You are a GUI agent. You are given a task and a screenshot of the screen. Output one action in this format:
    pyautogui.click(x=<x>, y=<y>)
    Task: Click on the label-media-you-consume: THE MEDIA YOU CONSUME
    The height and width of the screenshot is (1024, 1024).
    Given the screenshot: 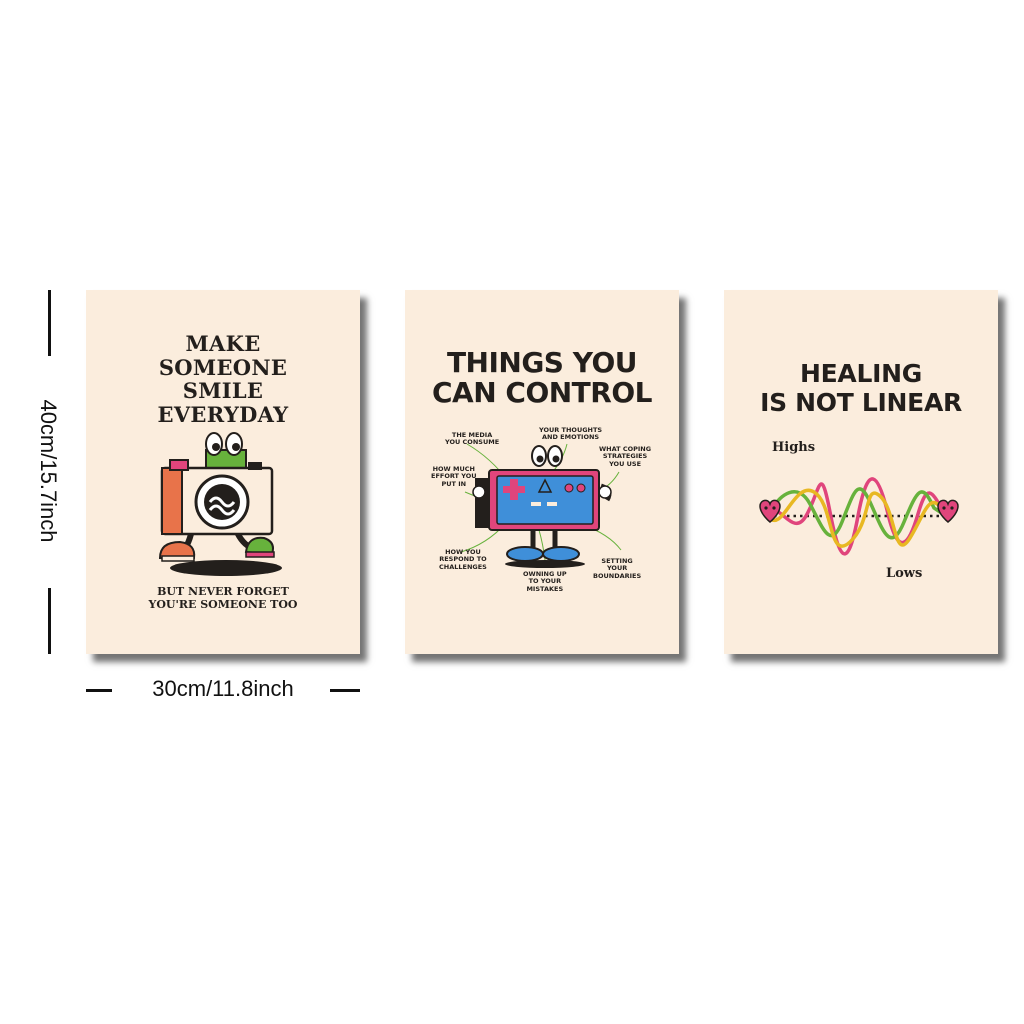 What is the action you would take?
    pyautogui.click(x=472, y=439)
    